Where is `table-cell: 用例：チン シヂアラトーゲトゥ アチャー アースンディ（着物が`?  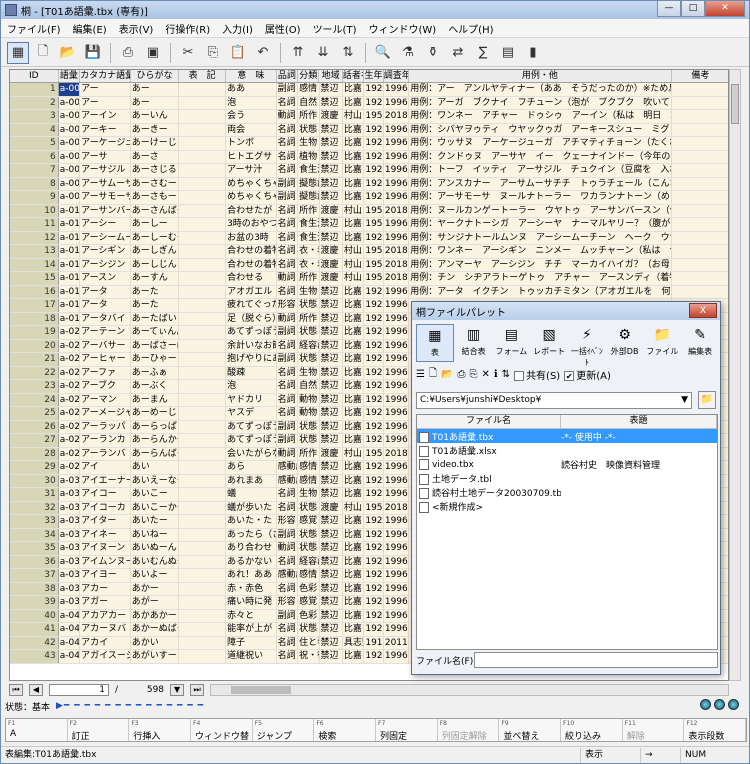
table-cell: 用例：チン シヂアラトーゲトゥ アチャー アースンディ（着物が is located at coordinates (540, 278).